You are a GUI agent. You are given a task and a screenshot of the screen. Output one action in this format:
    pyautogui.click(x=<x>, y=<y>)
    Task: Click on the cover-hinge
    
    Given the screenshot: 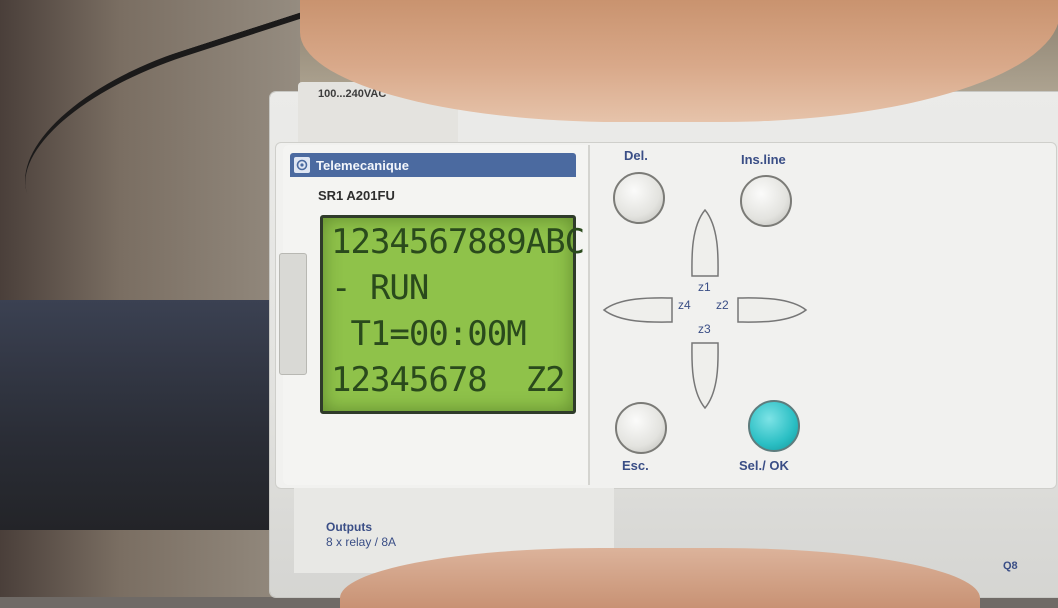 What is the action you would take?
    pyautogui.click(x=293, y=314)
    